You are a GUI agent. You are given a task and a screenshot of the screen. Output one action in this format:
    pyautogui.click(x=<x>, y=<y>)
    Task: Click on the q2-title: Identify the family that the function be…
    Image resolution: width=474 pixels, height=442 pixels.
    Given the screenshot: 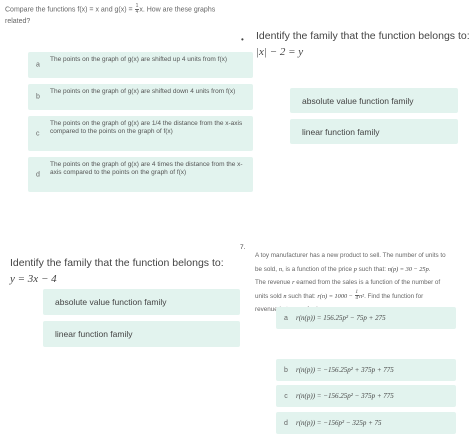 What is the action you would take?
    pyautogui.click(x=363, y=36)
    